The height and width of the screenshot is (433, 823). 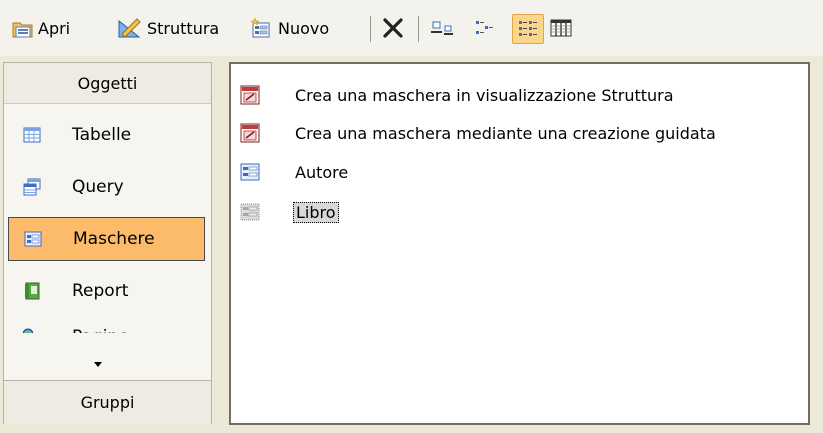 I want to click on list-item-label: Libro, so click(x=316, y=212).